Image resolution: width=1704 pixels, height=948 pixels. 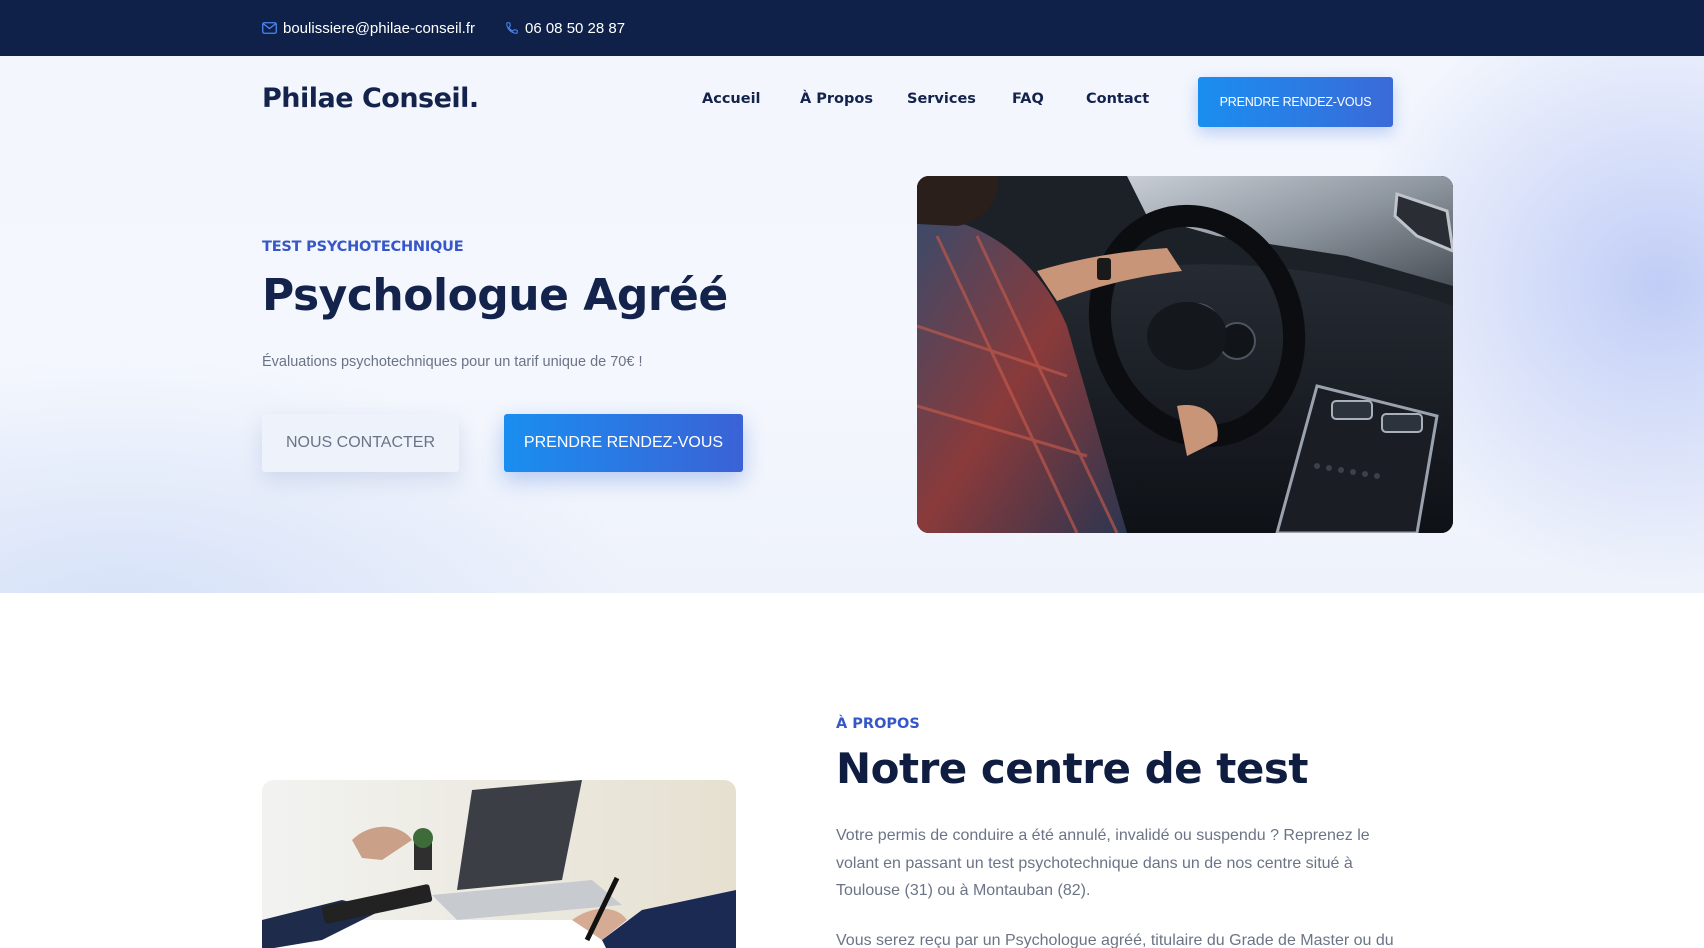 I want to click on nav-item-faq: FAQ, so click(x=1028, y=99).